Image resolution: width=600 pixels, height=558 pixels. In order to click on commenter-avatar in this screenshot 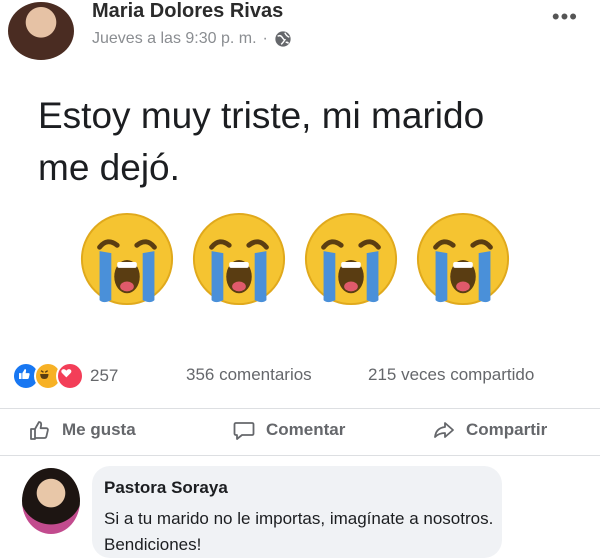, I will do `click(51, 501)`.